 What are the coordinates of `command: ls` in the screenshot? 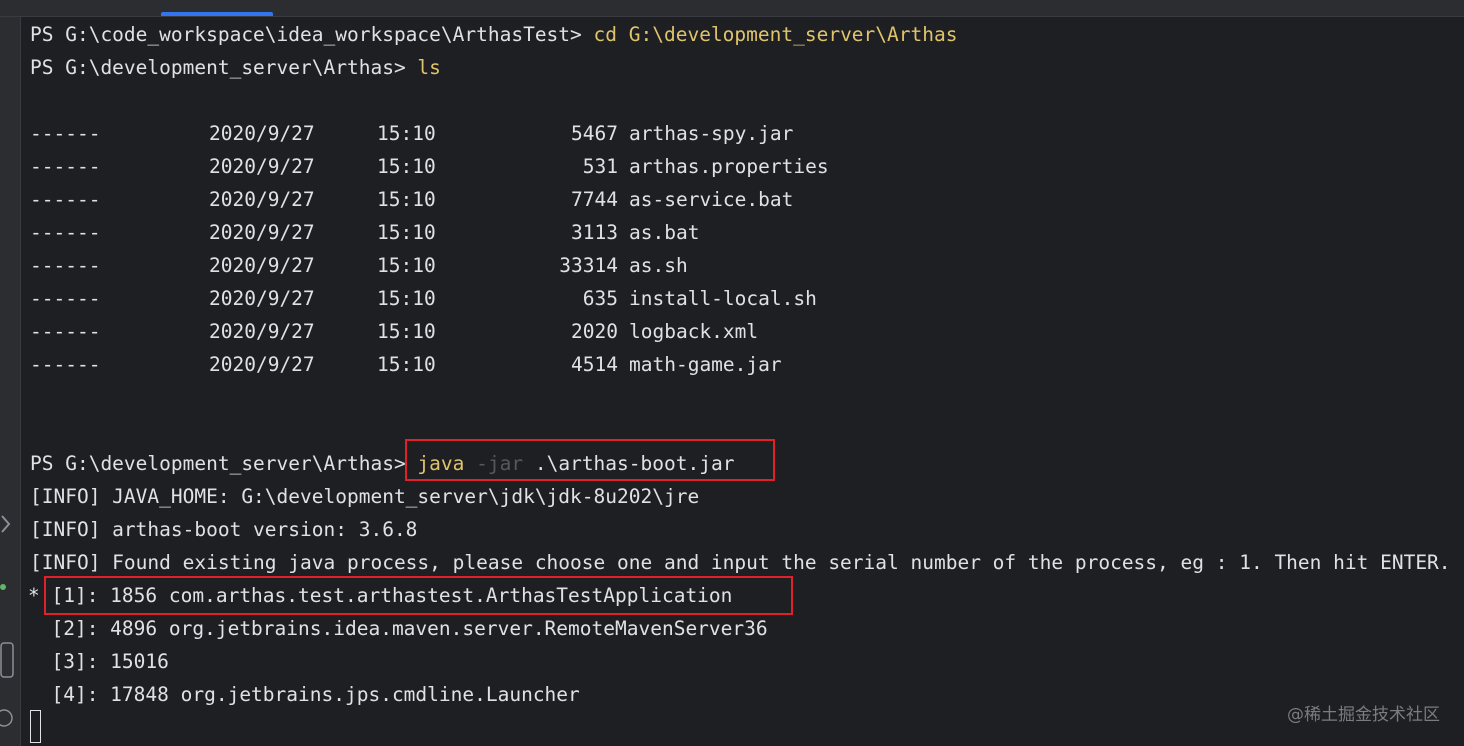 It's located at (429, 67).